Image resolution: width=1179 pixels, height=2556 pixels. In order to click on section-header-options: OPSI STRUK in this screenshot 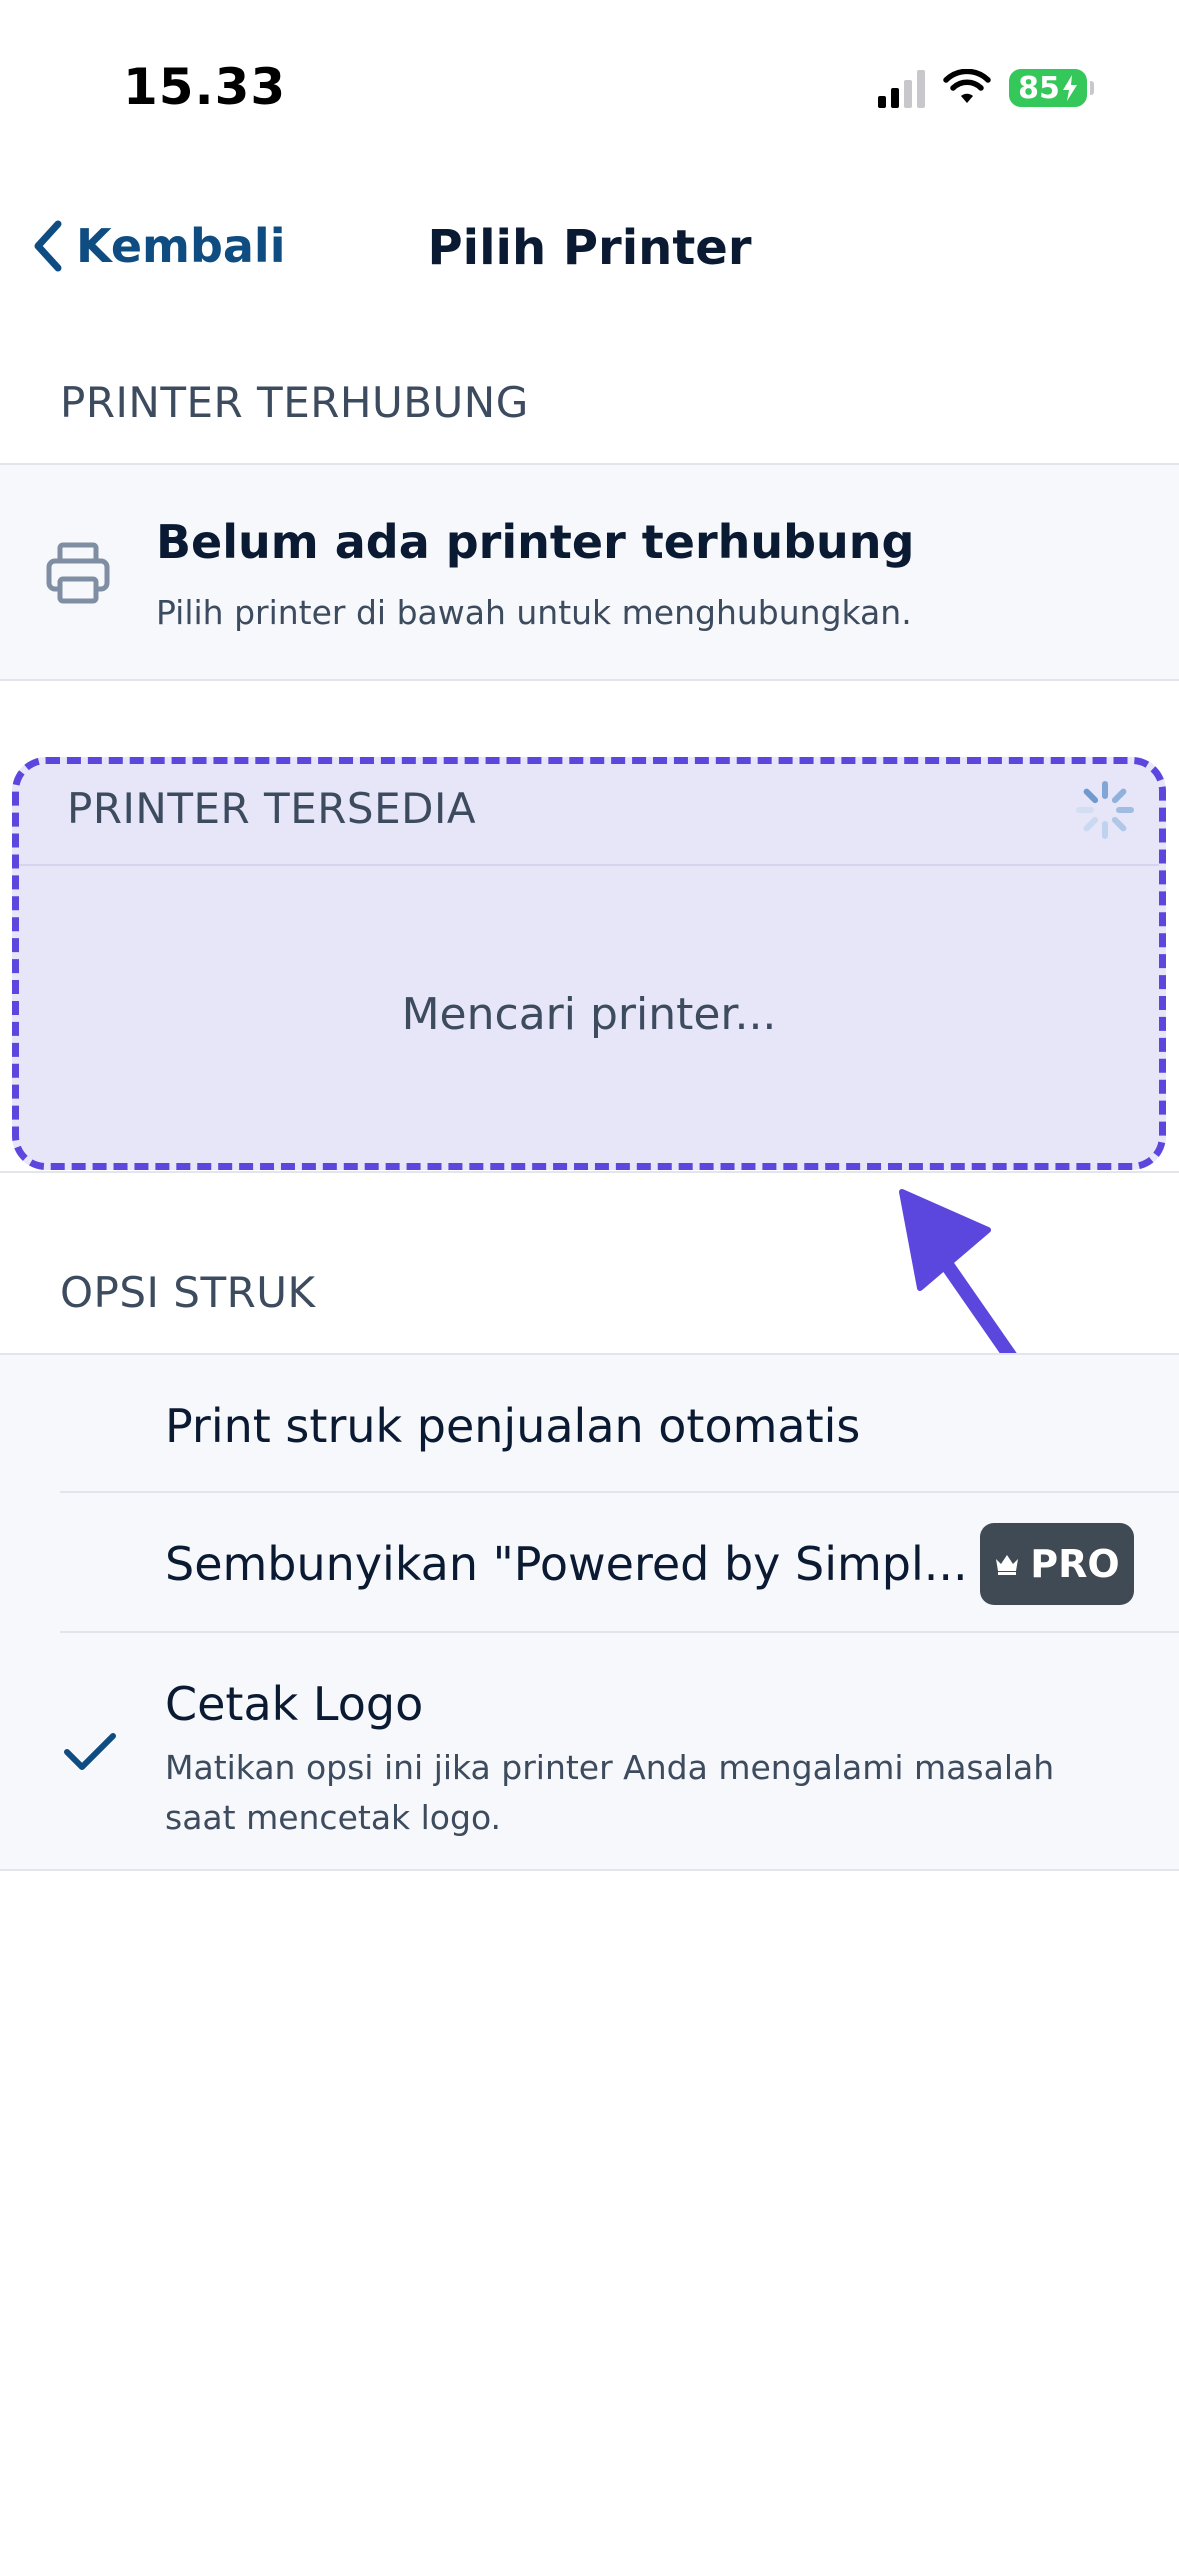, I will do `click(188, 1292)`.